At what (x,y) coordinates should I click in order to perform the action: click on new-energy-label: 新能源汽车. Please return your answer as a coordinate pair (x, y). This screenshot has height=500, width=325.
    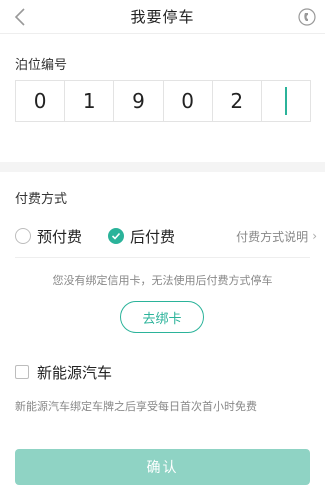
    Looking at the image, I should click on (75, 372).